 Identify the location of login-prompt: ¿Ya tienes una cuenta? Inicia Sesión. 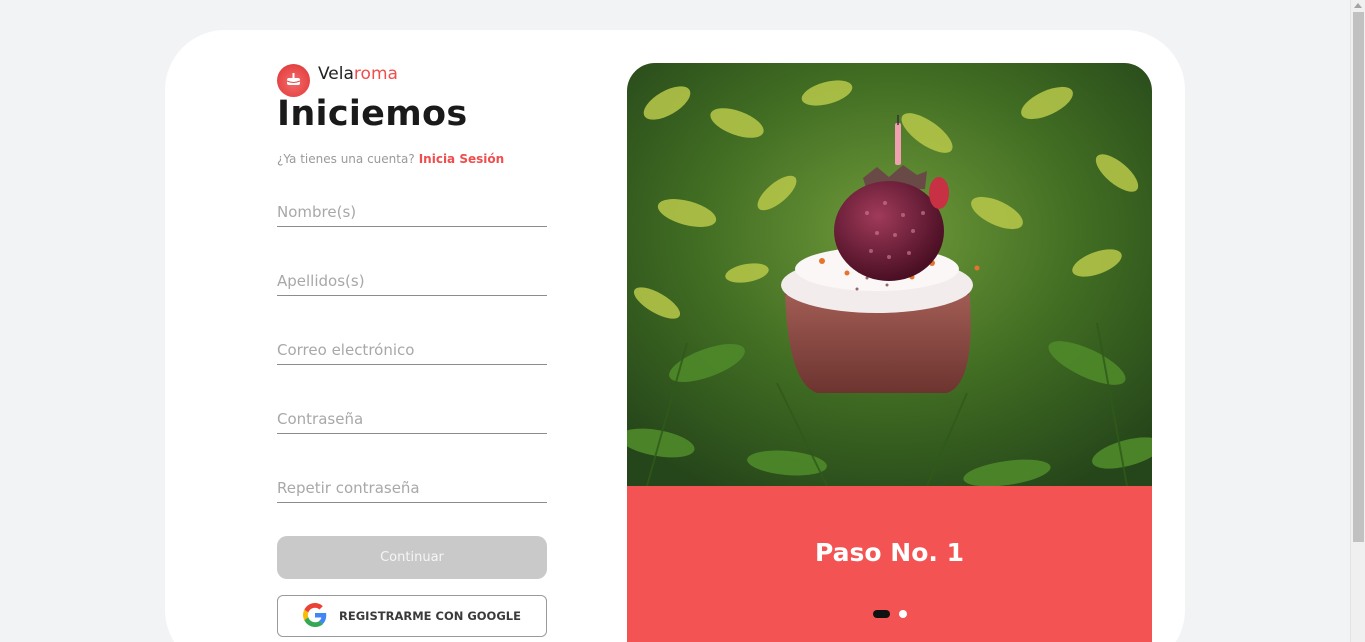
(390, 159).